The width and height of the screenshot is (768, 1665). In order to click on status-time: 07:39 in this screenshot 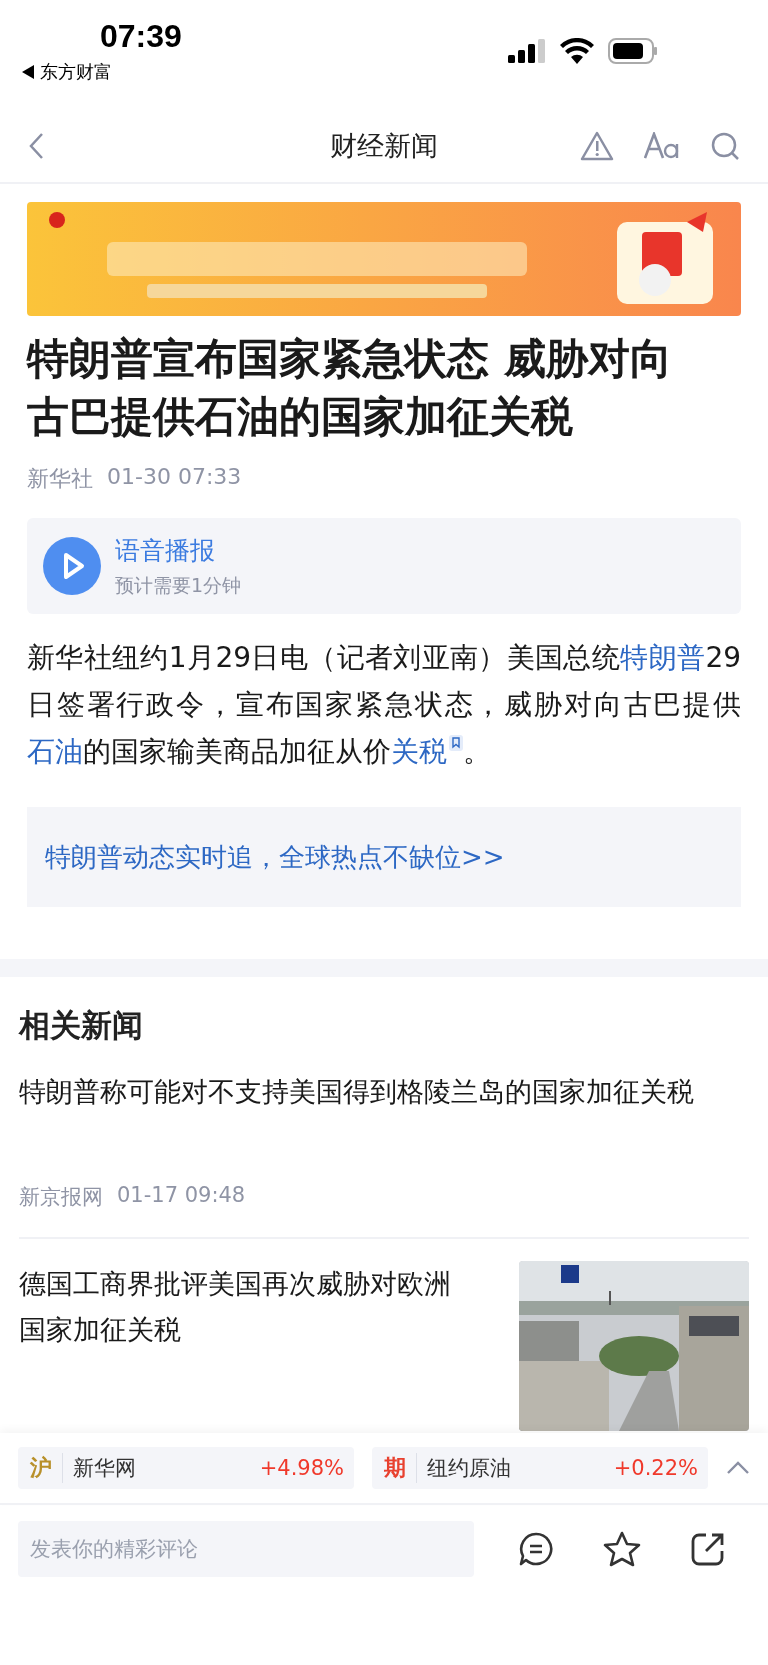, I will do `click(141, 36)`.